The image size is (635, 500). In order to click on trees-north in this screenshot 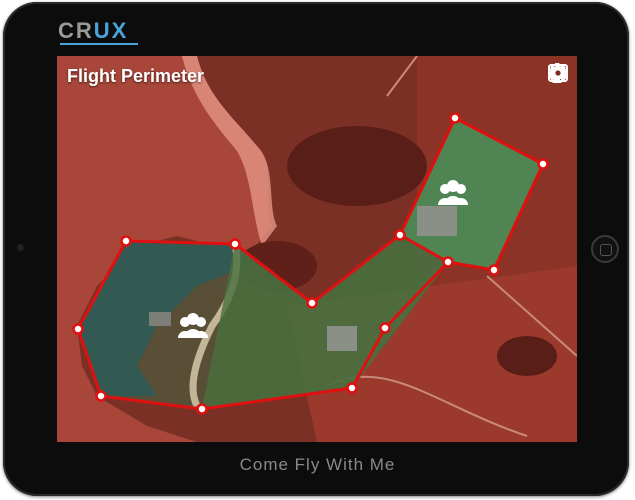, I will do `click(357, 166)`.